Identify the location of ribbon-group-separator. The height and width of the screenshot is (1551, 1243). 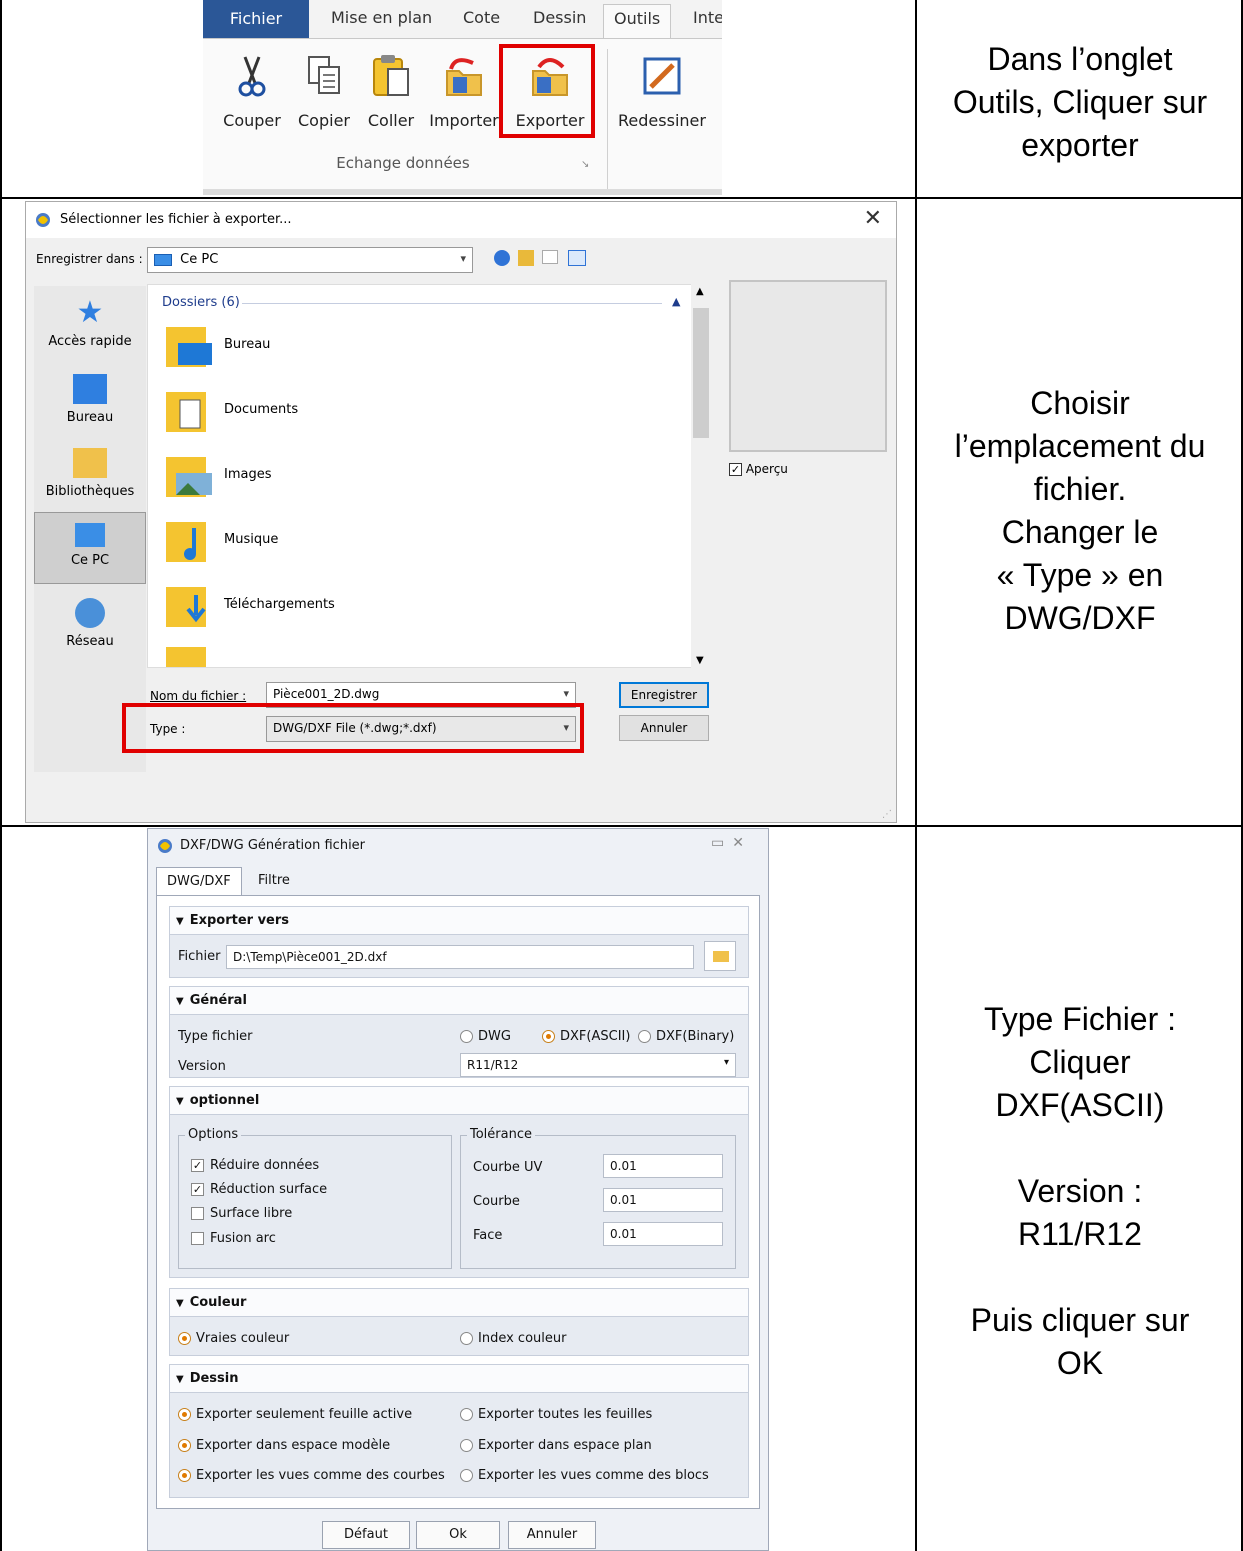
(607, 119).